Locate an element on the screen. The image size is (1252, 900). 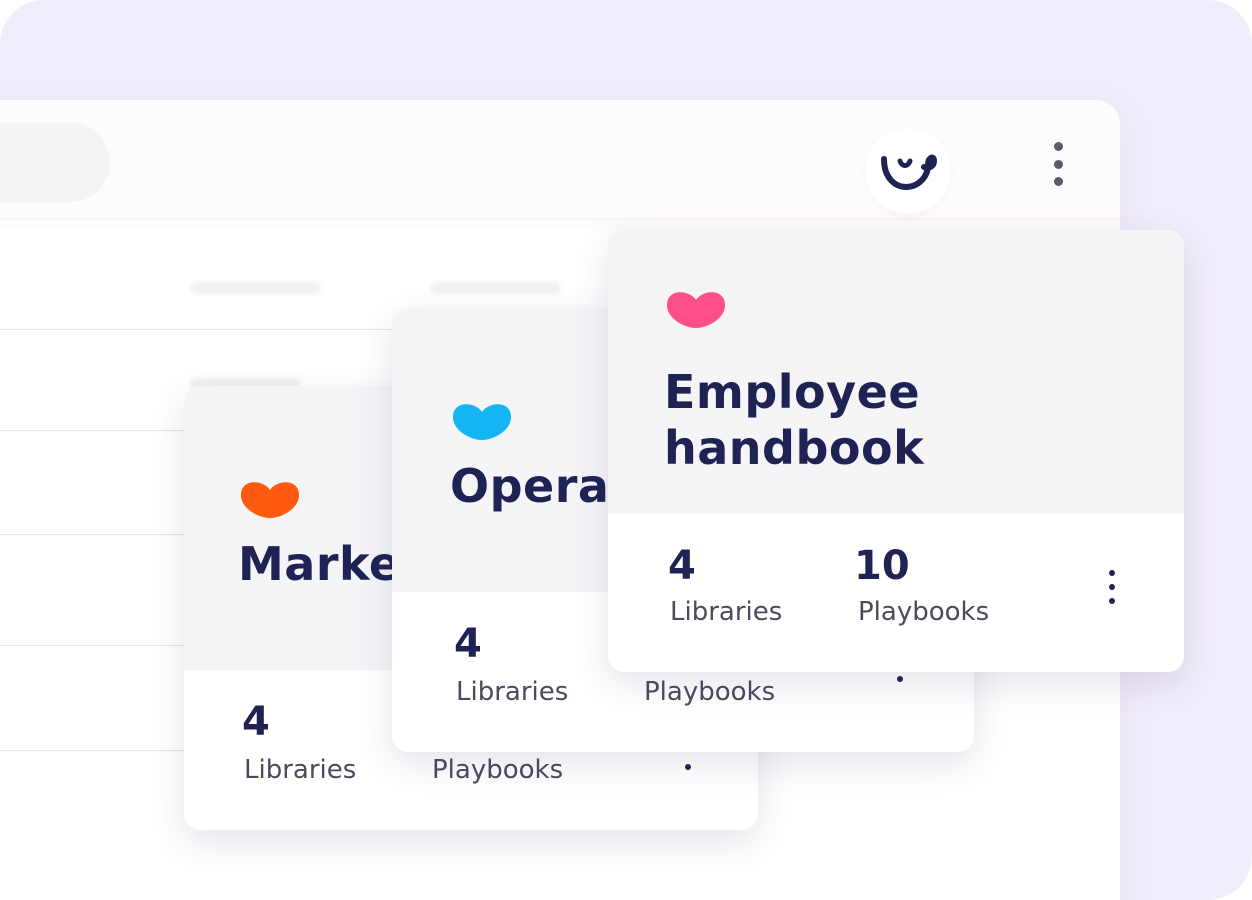
card-title: Opera is located at coordinates (530, 486).